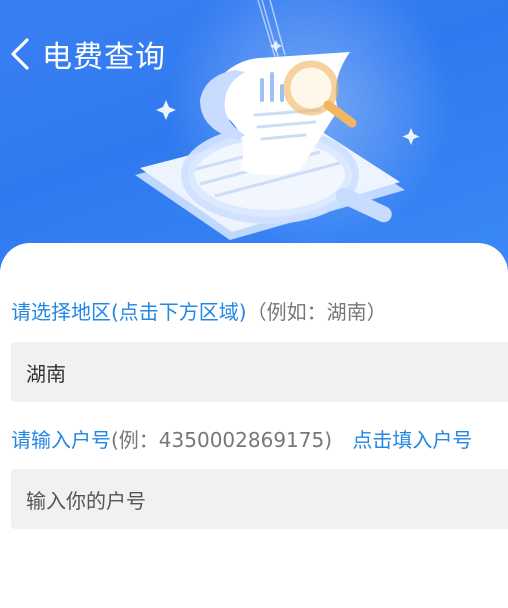 The image size is (508, 608). Describe the element at coordinates (20, 54) in the screenshot. I see `chevron-left-icon` at that location.